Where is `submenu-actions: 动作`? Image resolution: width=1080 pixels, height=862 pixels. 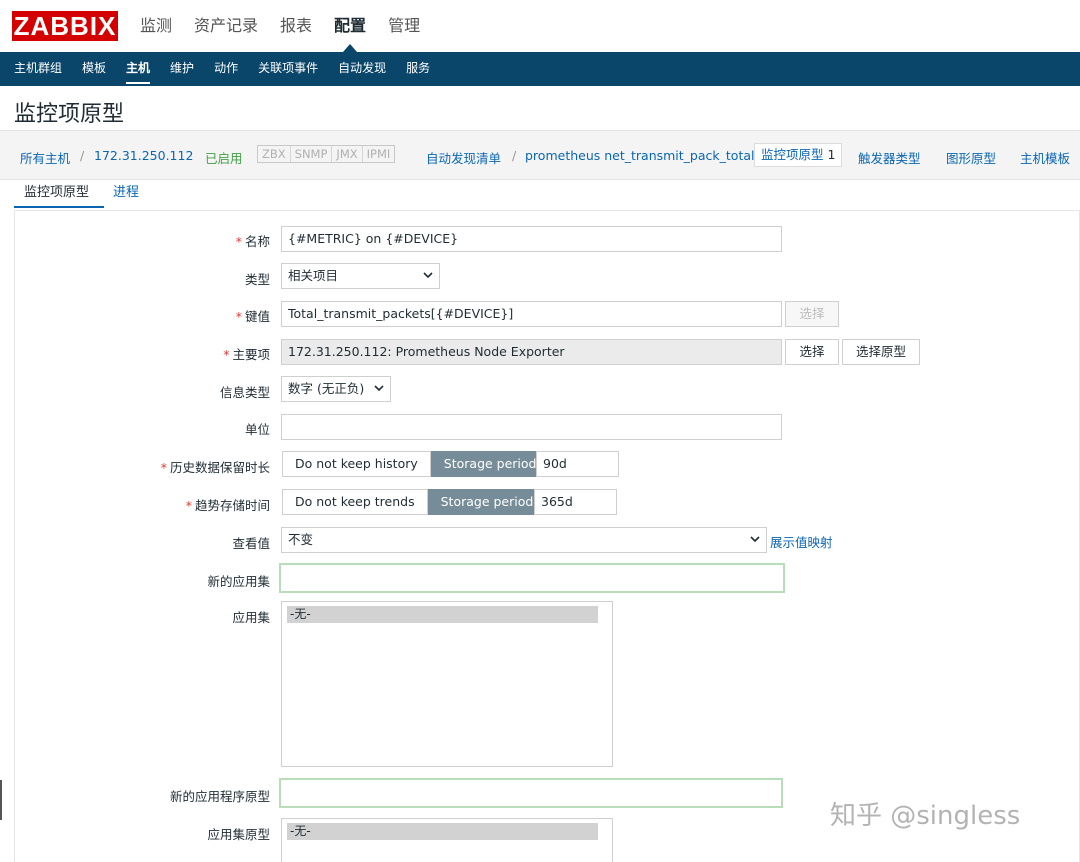
submenu-actions: 动作 is located at coordinates (226, 69).